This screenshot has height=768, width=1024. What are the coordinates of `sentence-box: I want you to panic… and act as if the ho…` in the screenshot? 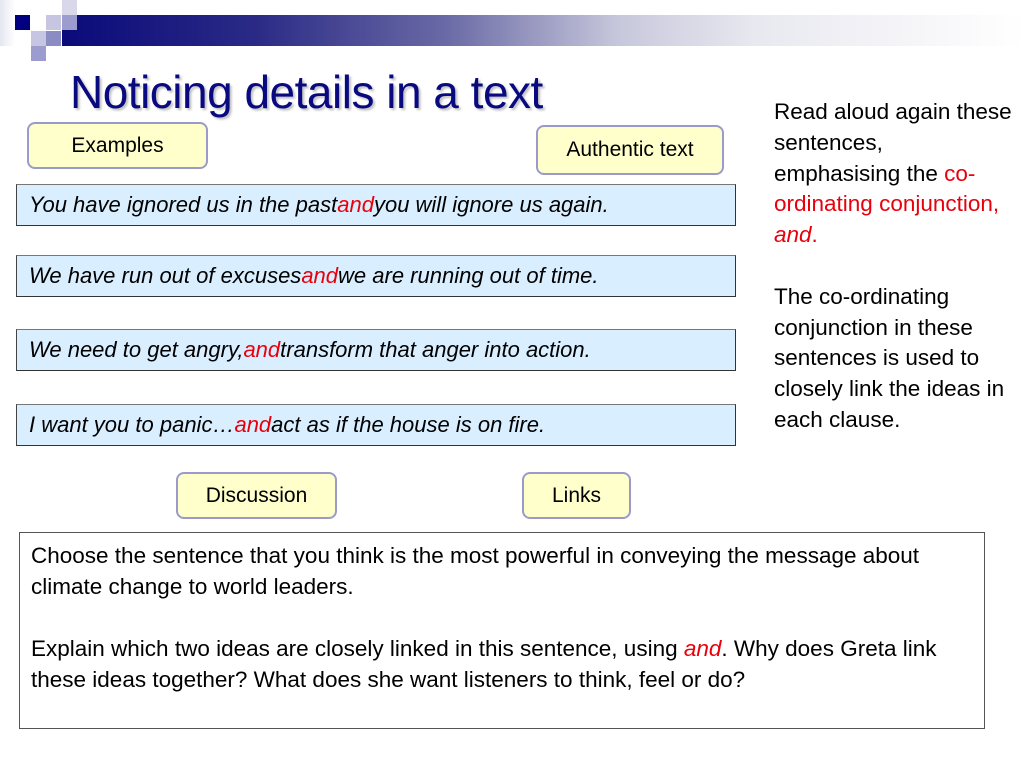 It's located at (376, 425).